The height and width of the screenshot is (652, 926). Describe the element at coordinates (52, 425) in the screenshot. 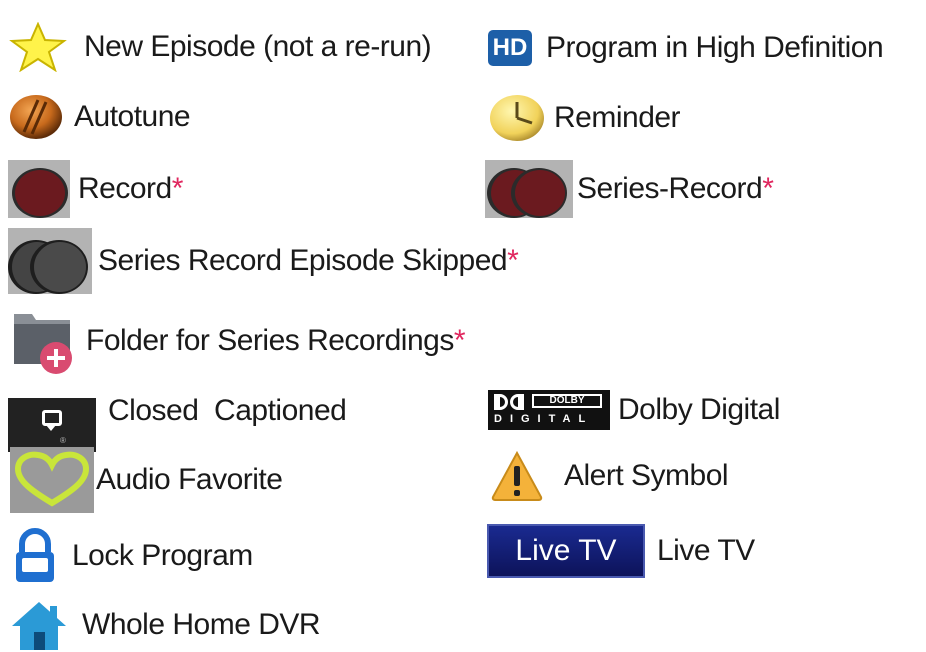

I see `closed-captioned-icon: ®` at that location.